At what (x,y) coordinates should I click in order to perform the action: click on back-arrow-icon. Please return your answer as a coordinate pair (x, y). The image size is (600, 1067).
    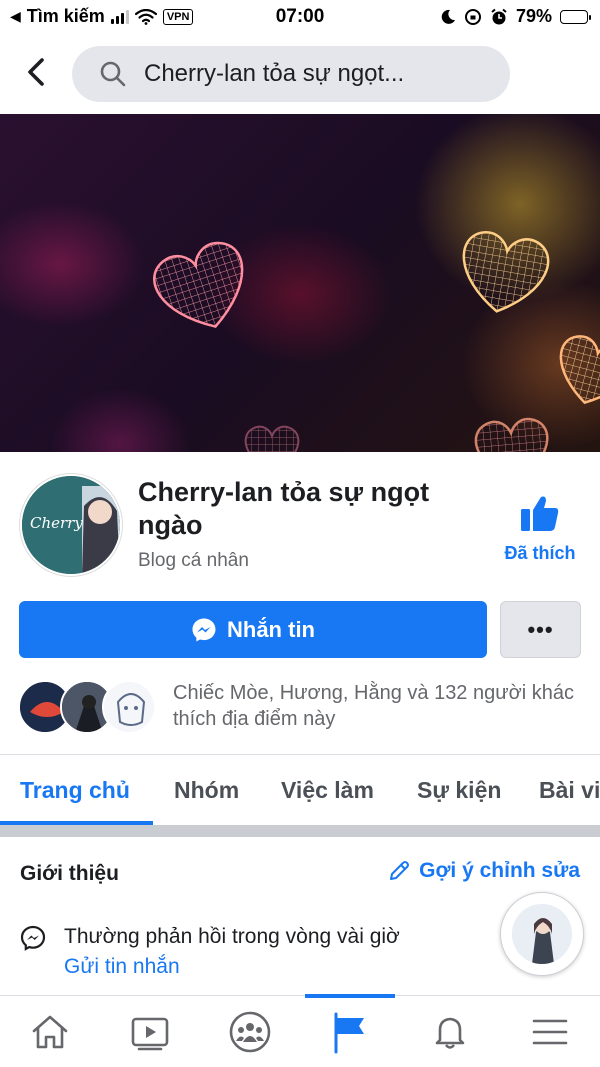
    Looking at the image, I should click on (37, 72).